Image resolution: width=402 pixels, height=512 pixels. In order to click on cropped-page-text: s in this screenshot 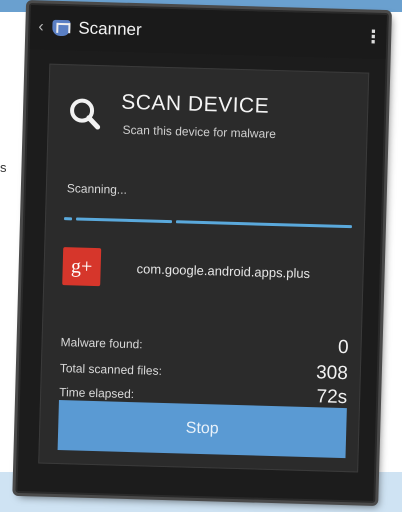, I will do `click(3, 167)`.